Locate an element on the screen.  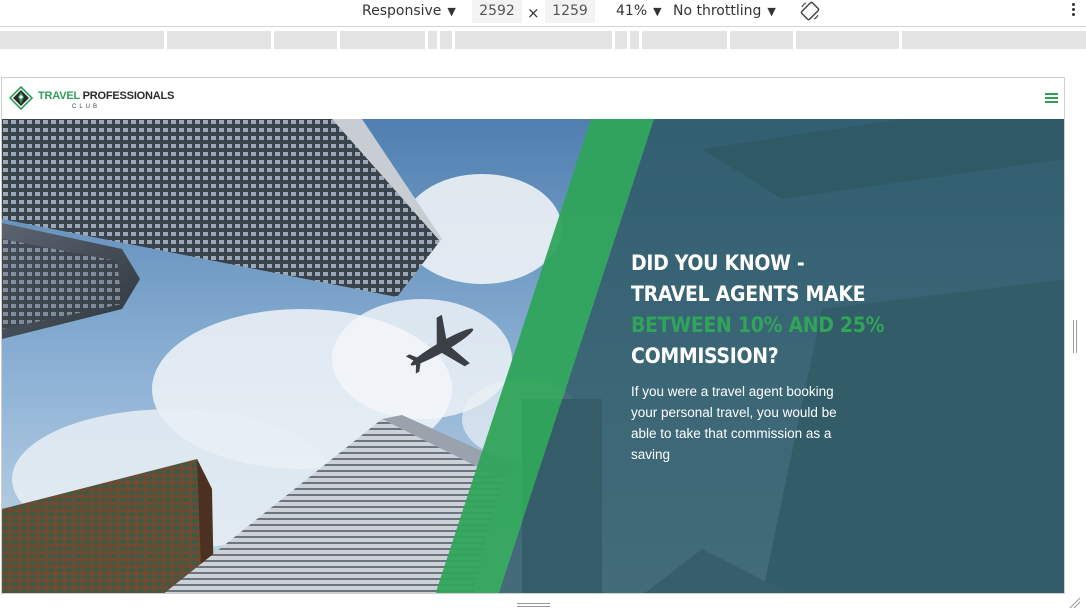
site-header: TRAVEL PROFESSIONALS CLUB is located at coordinates (533, 98).